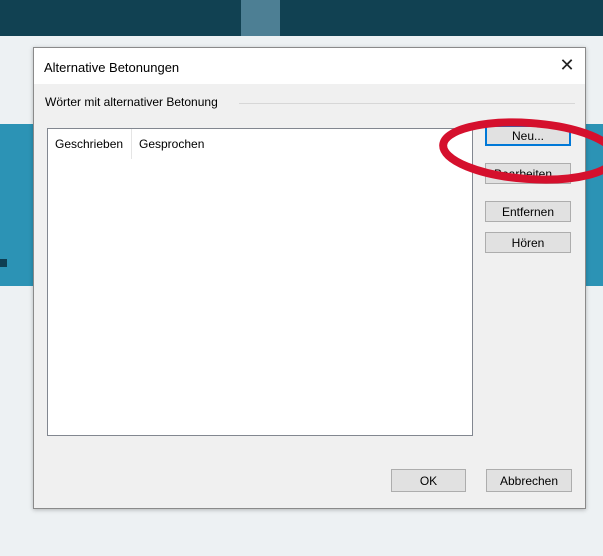 The image size is (603, 556). I want to click on annotation-overlay, so click(521, 151).